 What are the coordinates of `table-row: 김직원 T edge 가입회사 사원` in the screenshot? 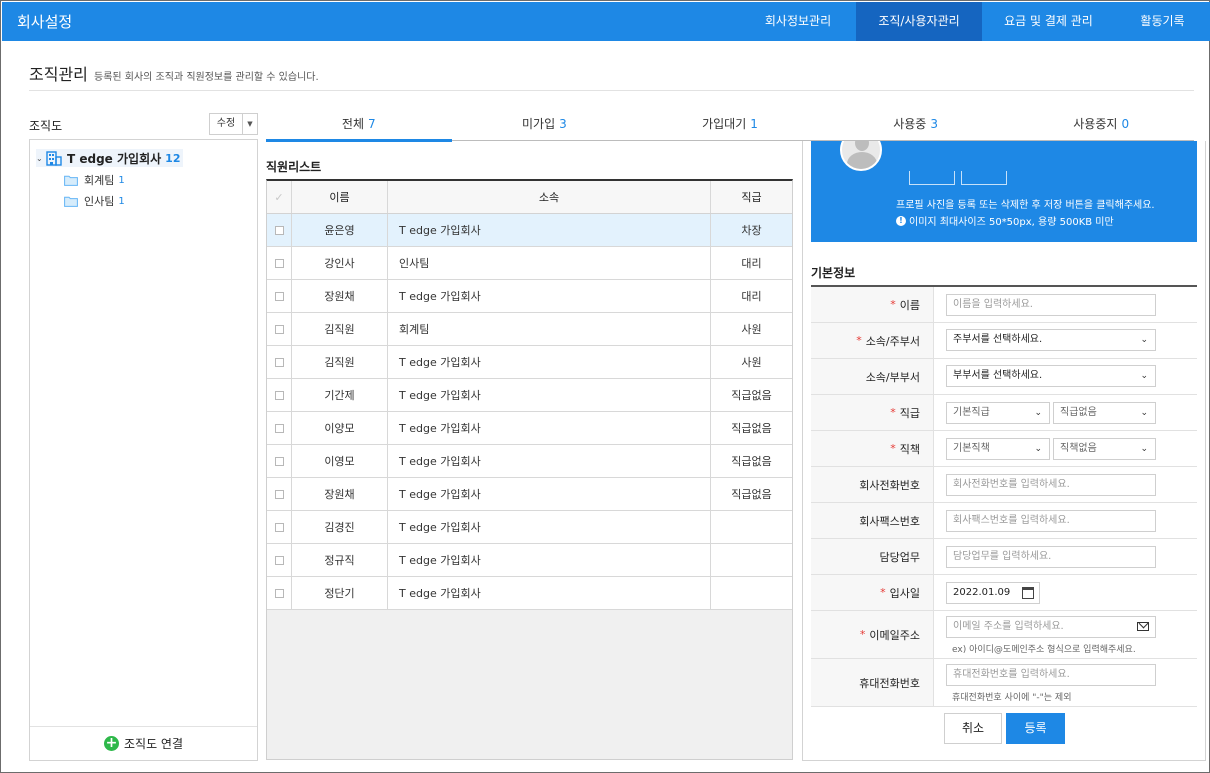 It's located at (529, 362).